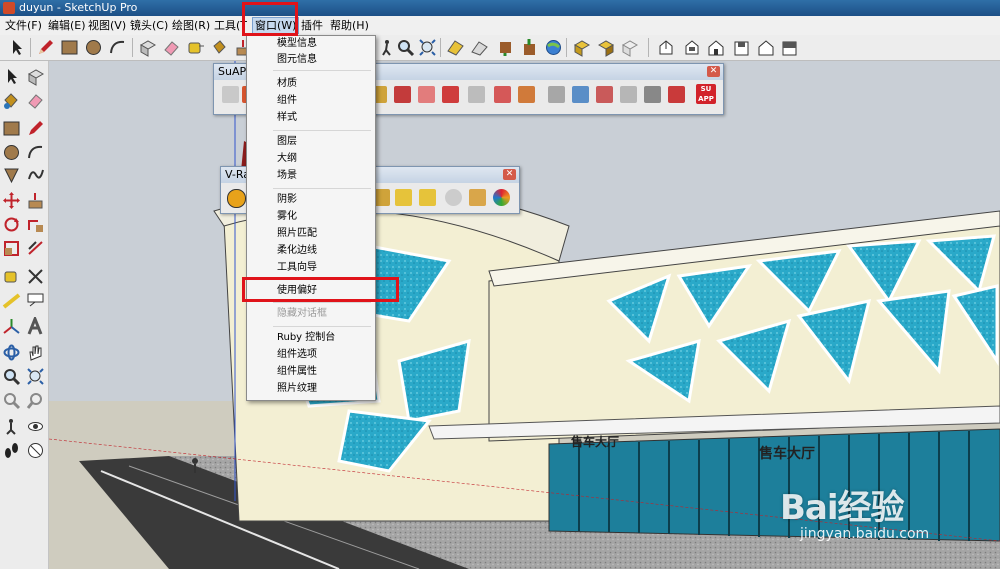 The height and width of the screenshot is (569, 1000). I want to click on text-icon, so click(35, 300).